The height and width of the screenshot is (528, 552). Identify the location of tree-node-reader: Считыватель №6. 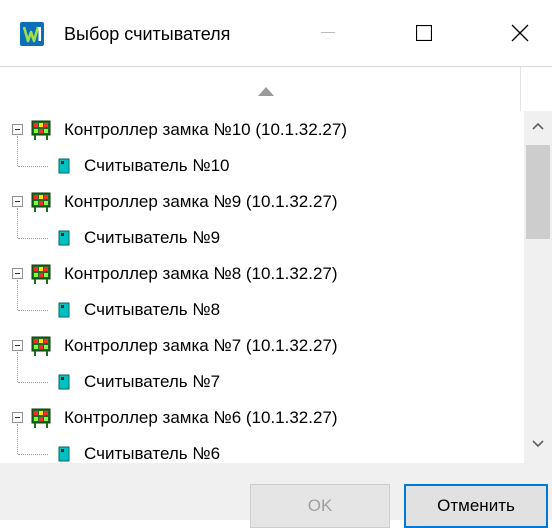
(262, 450).